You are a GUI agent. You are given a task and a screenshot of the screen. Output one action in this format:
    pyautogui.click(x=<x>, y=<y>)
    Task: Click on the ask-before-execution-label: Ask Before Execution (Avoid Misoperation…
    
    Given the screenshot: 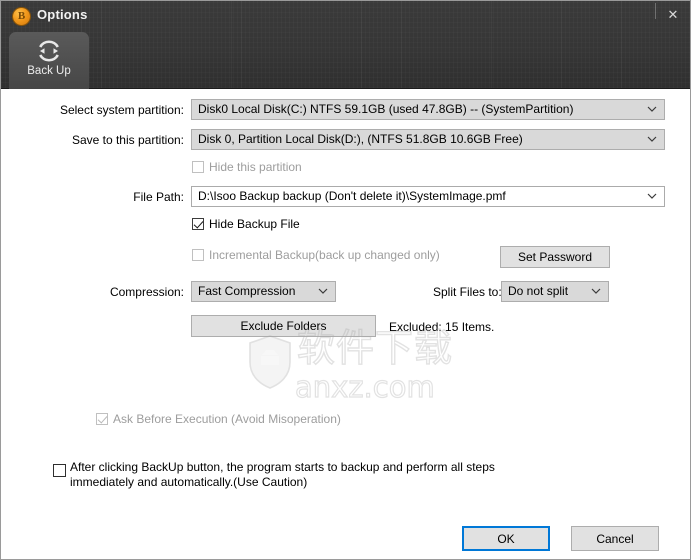 What is the action you would take?
    pyautogui.click(x=227, y=419)
    